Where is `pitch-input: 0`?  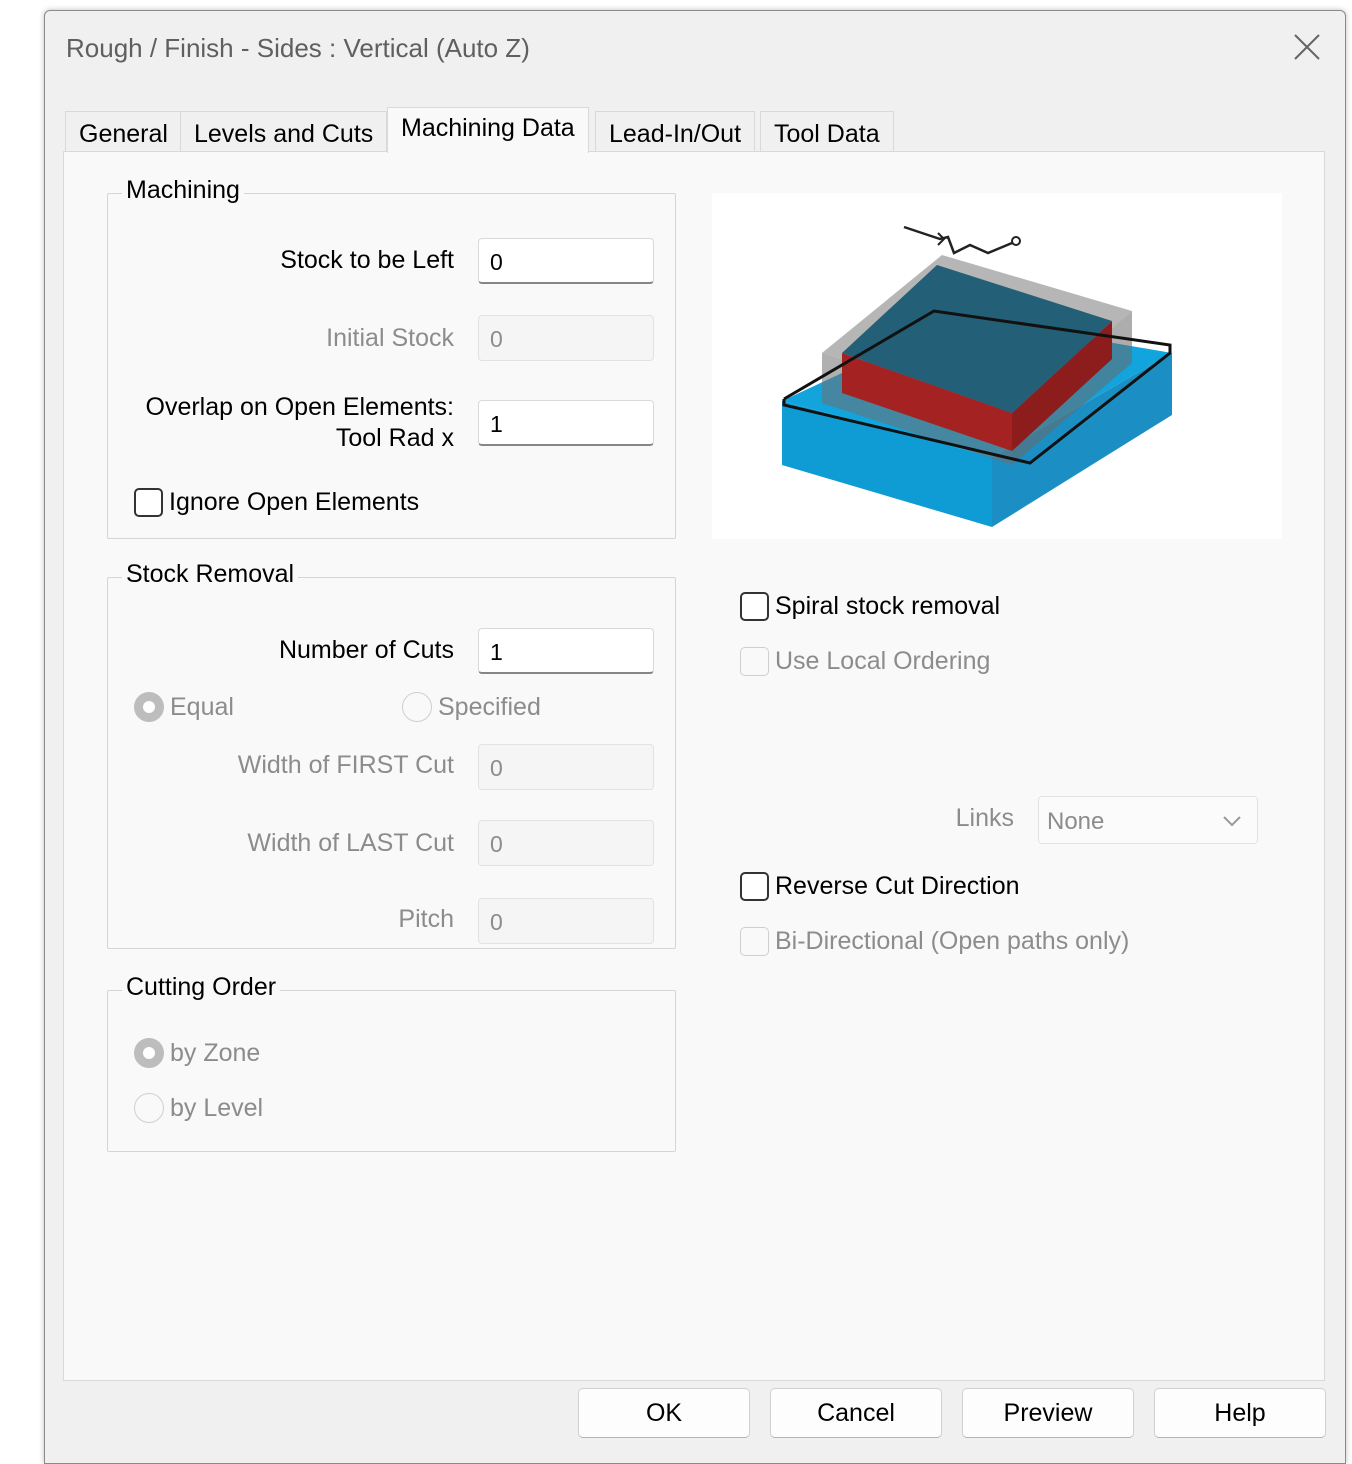
pitch-input: 0 is located at coordinates (566, 921).